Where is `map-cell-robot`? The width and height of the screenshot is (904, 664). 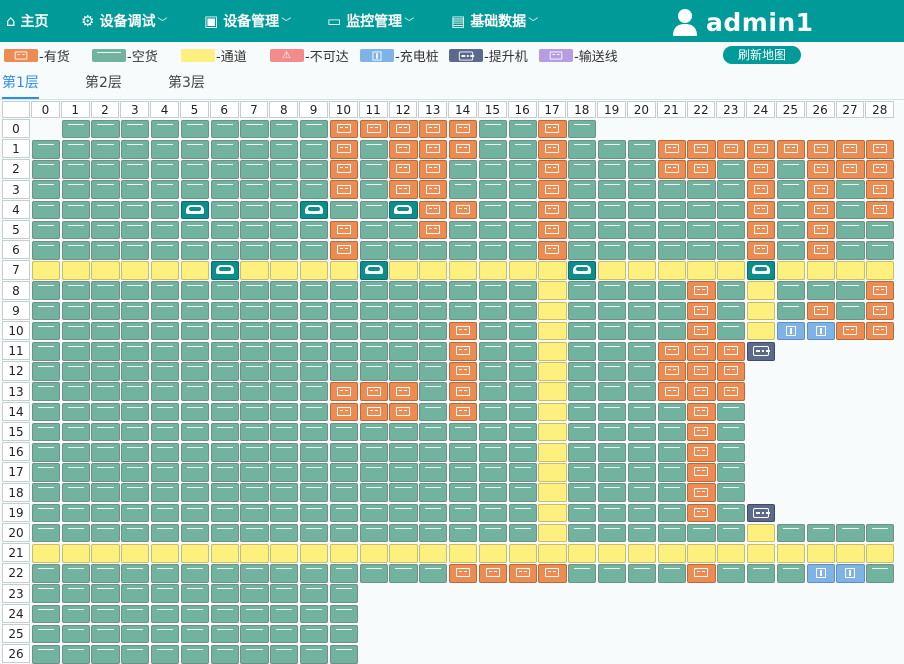 map-cell-robot is located at coordinates (224, 270).